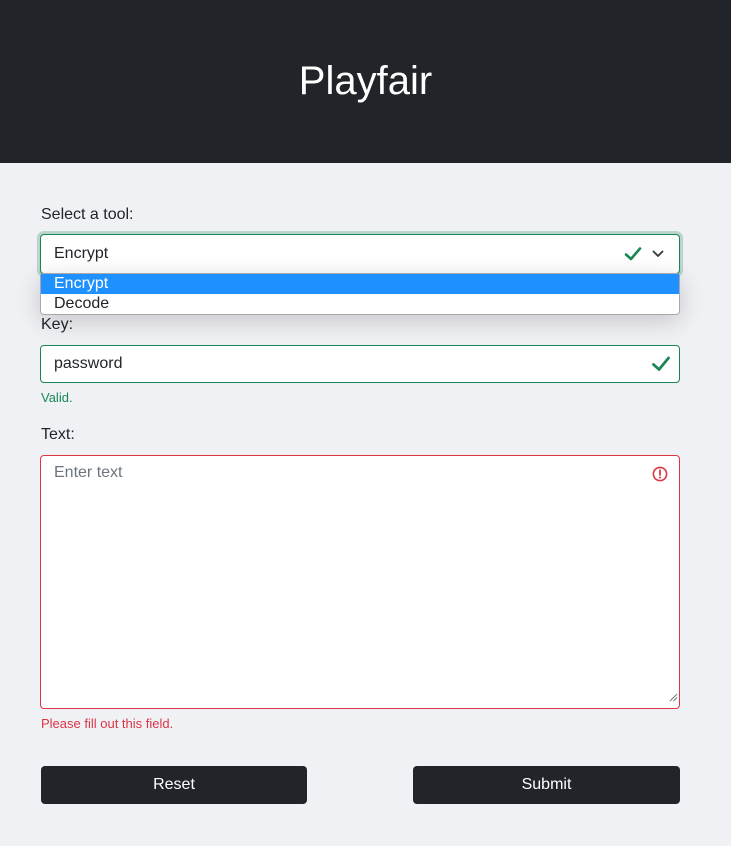 This screenshot has height=846, width=731. What do you see at coordinates (174, 785) in the screenshot?
I see `reset-button: Reset` at bounding box center [174, 785].